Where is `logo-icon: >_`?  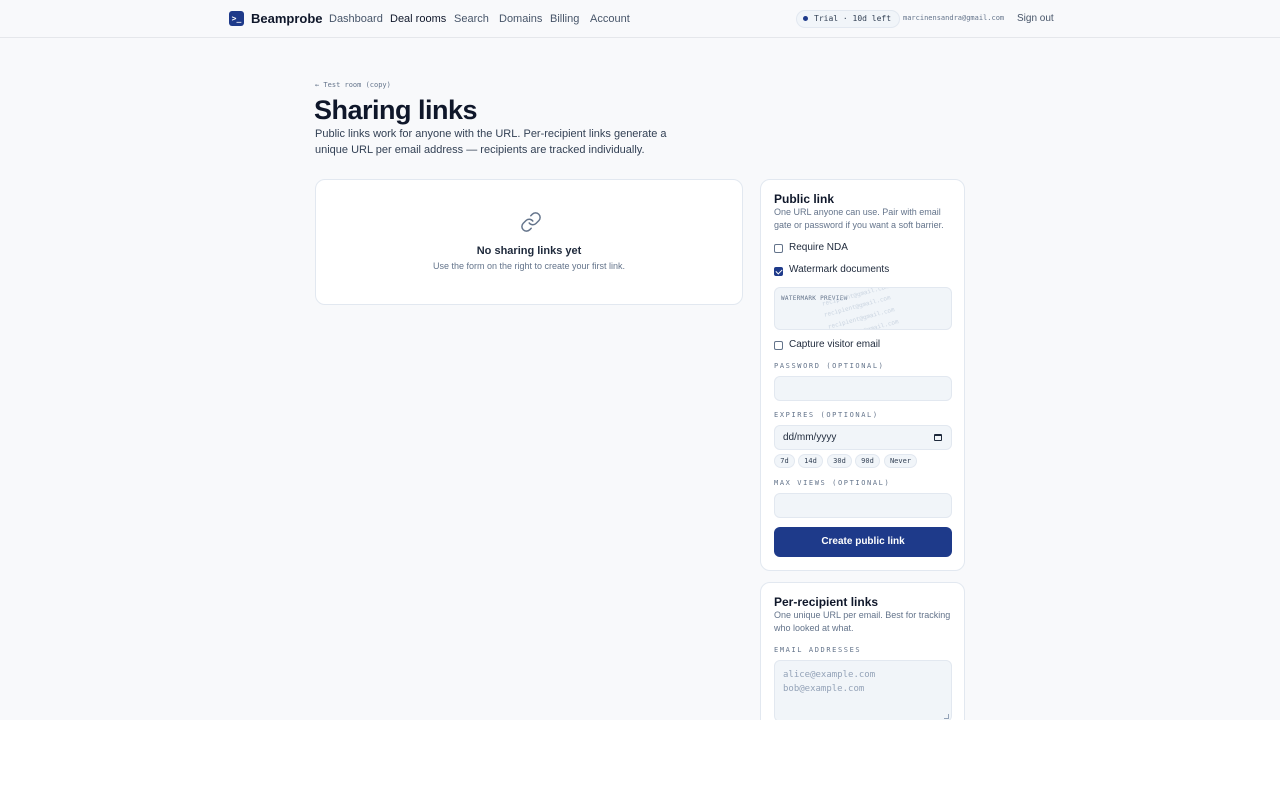 logo-icon: >_ is located at coordinates (236, 18).